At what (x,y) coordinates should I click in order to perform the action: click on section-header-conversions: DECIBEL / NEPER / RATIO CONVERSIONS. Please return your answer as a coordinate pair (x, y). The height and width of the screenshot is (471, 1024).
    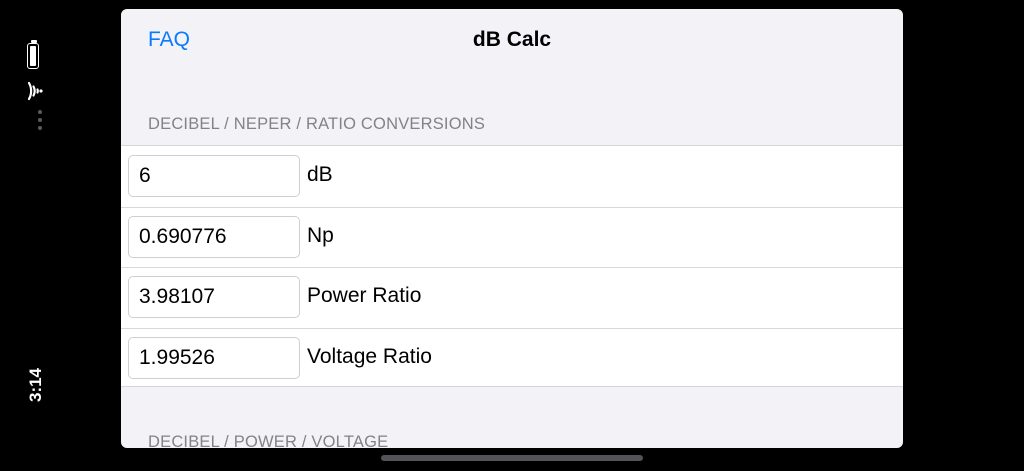
    Looking at the image, I should click on (317, 124).